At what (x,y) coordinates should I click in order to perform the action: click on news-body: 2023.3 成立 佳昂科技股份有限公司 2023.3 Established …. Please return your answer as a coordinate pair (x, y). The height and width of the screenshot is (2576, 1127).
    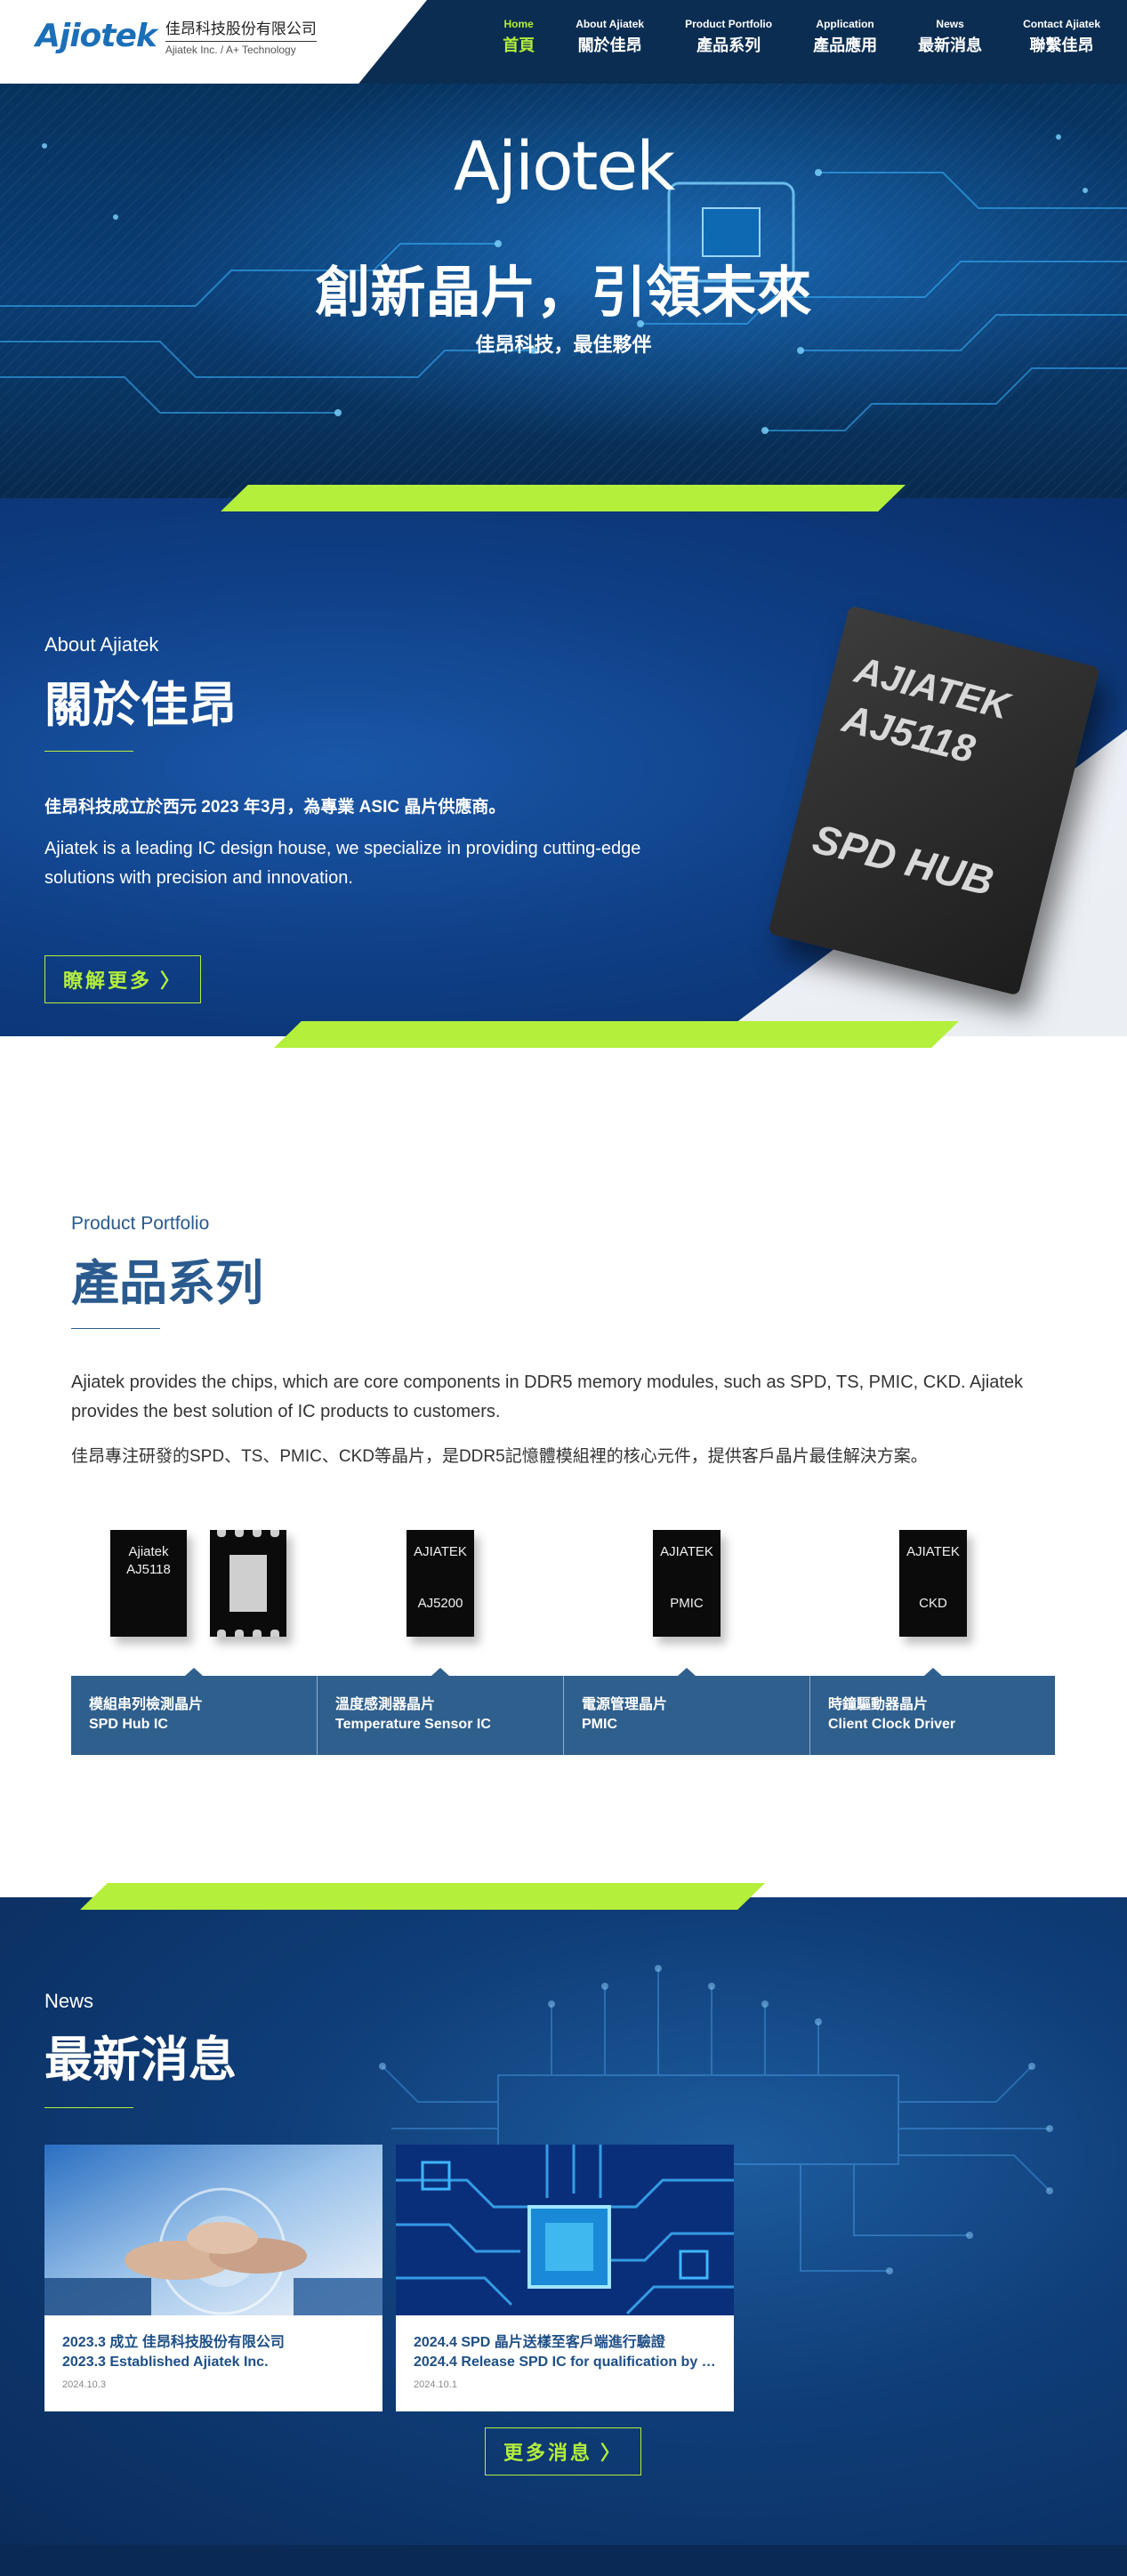
    Looking at the image, I should click on (213, 2361).